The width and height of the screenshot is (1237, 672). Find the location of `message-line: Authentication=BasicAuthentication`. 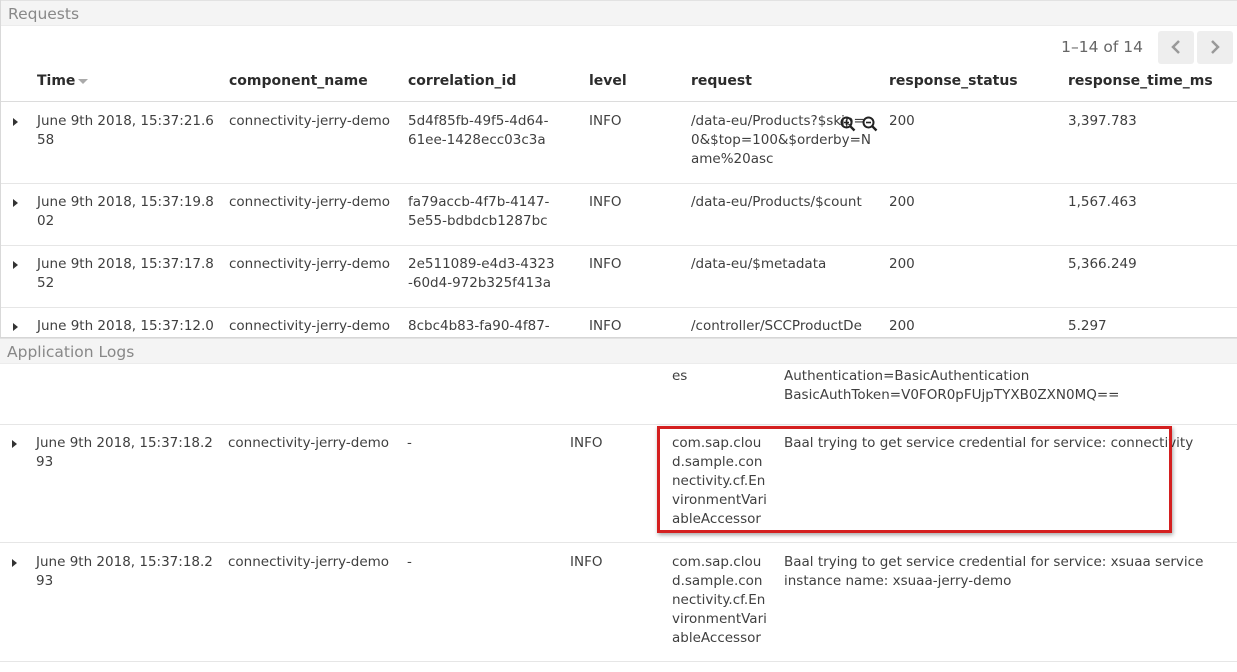

message-line: Authentication=BasicAuthentication is located at coordinates (907, 376).